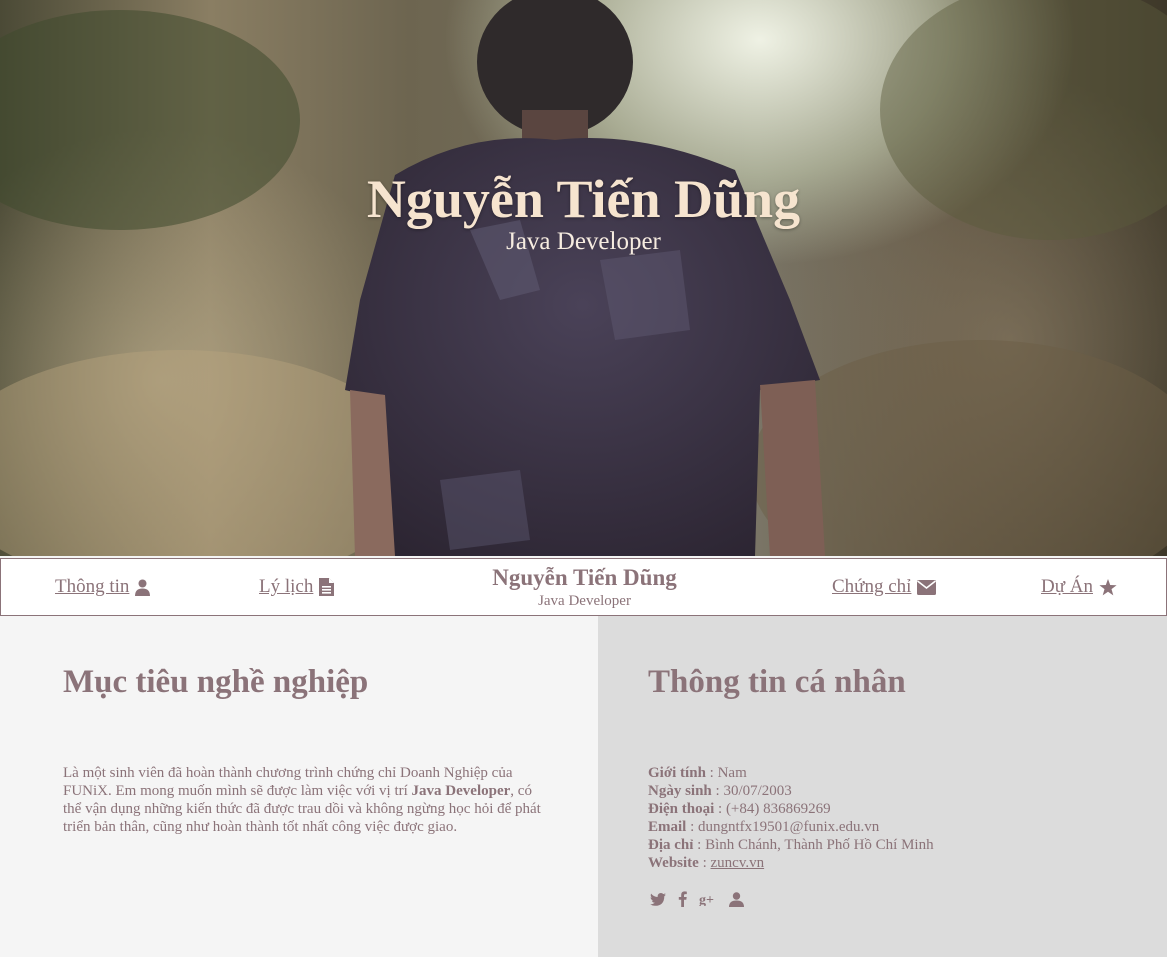 The image size is (1167, 957). What do you see at coordinates (1067, 586) in the screenshot?
I see `nav-item-label: Dự Án` at bounding box center [1067, 586].